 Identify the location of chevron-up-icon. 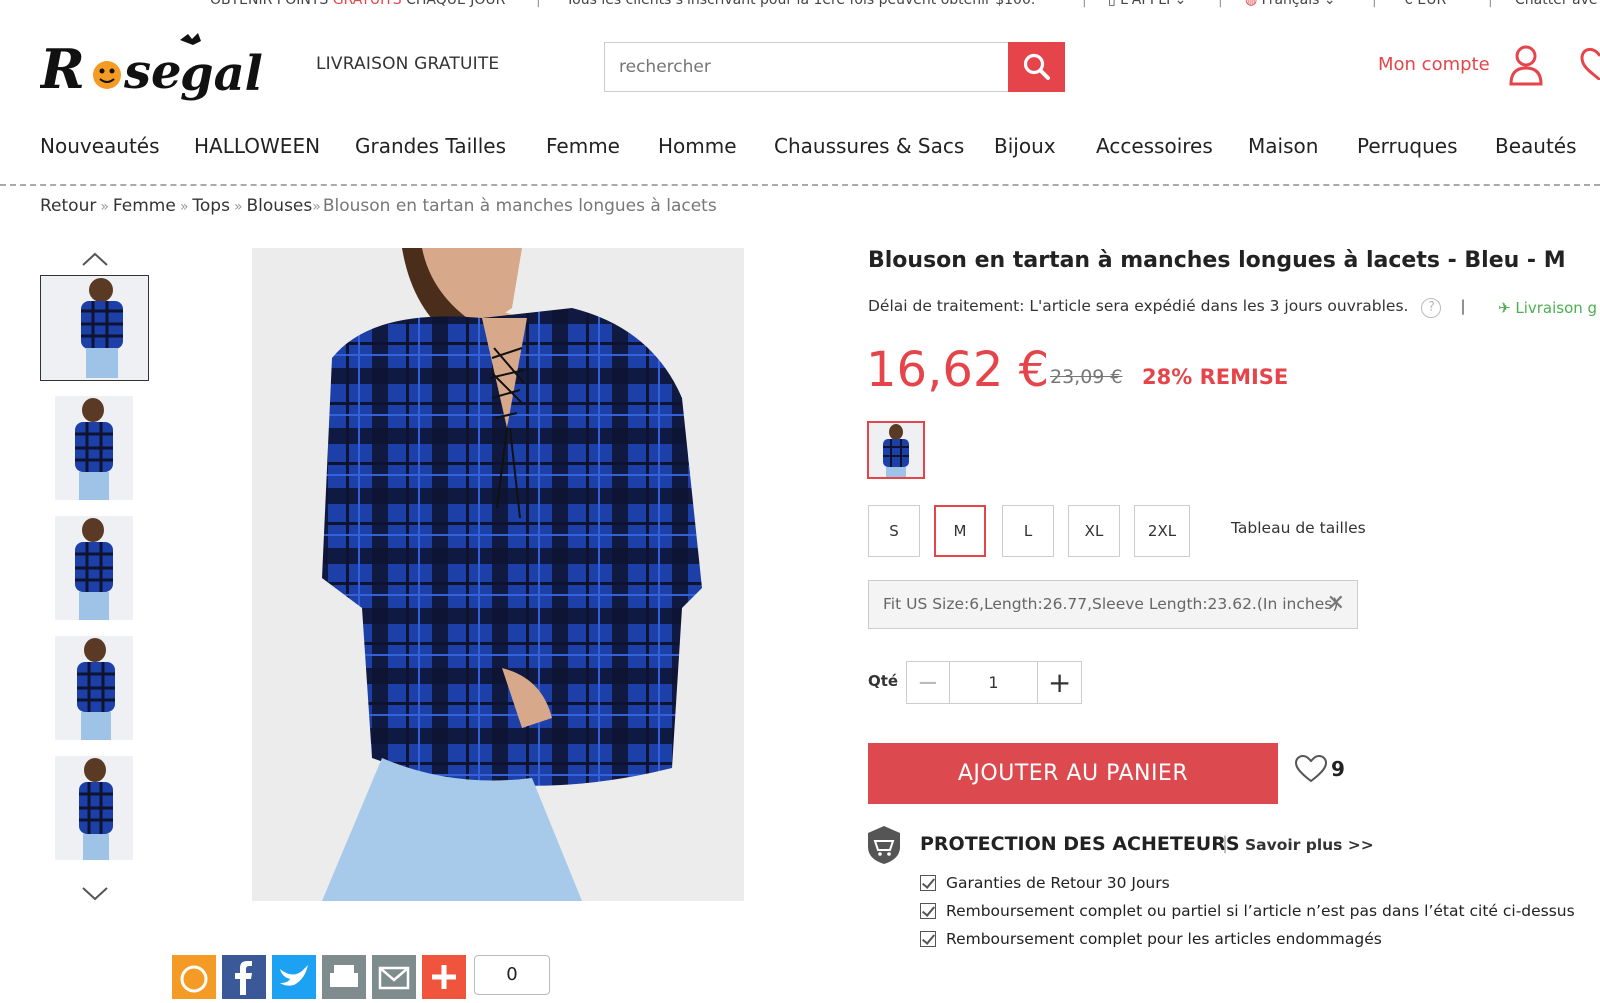
(95, 259).